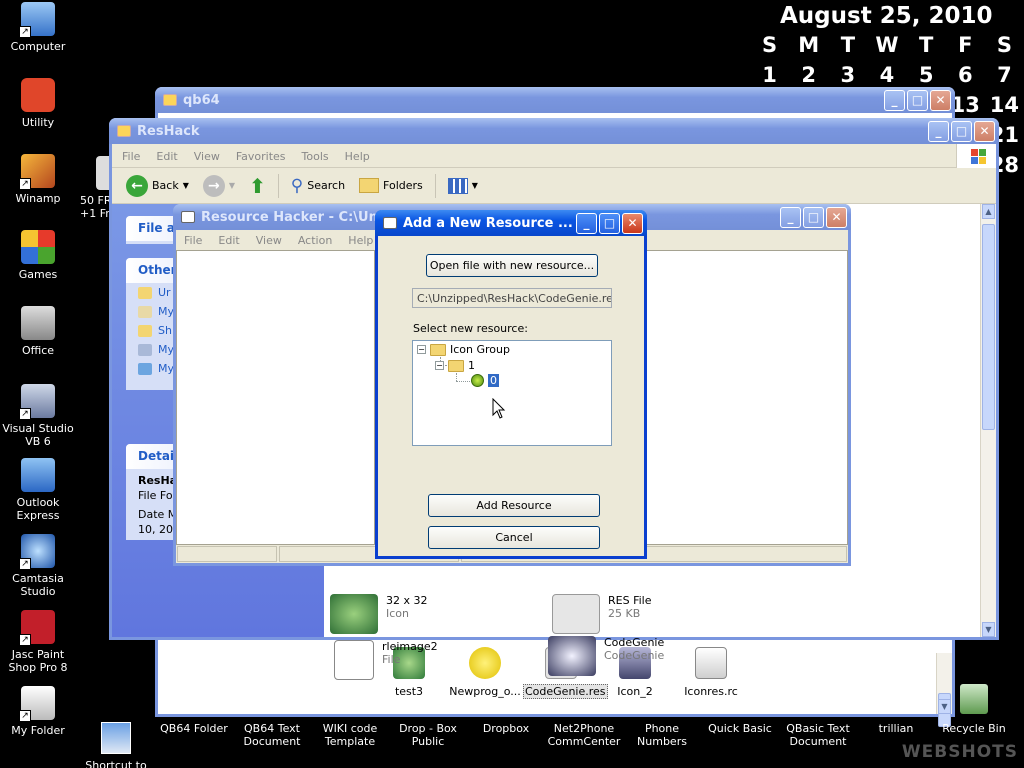 The image size is (1024, 768). I want to click on desktop-icon-winamp: ↗ Winamp, so click(38, 179).